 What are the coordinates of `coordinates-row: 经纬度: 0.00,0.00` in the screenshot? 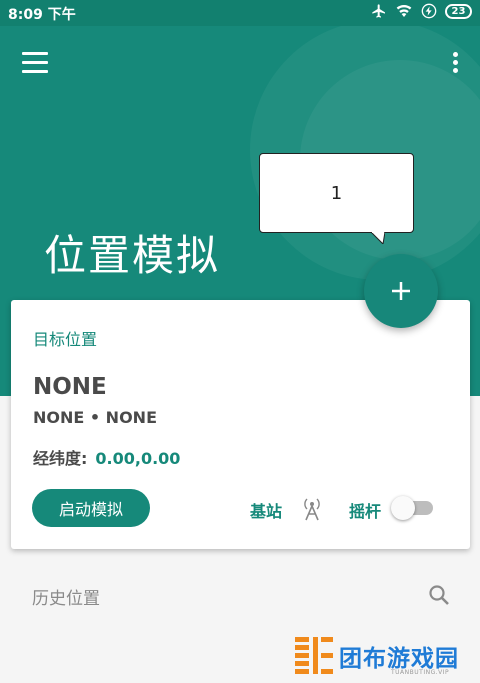 It's located at (106, 457).